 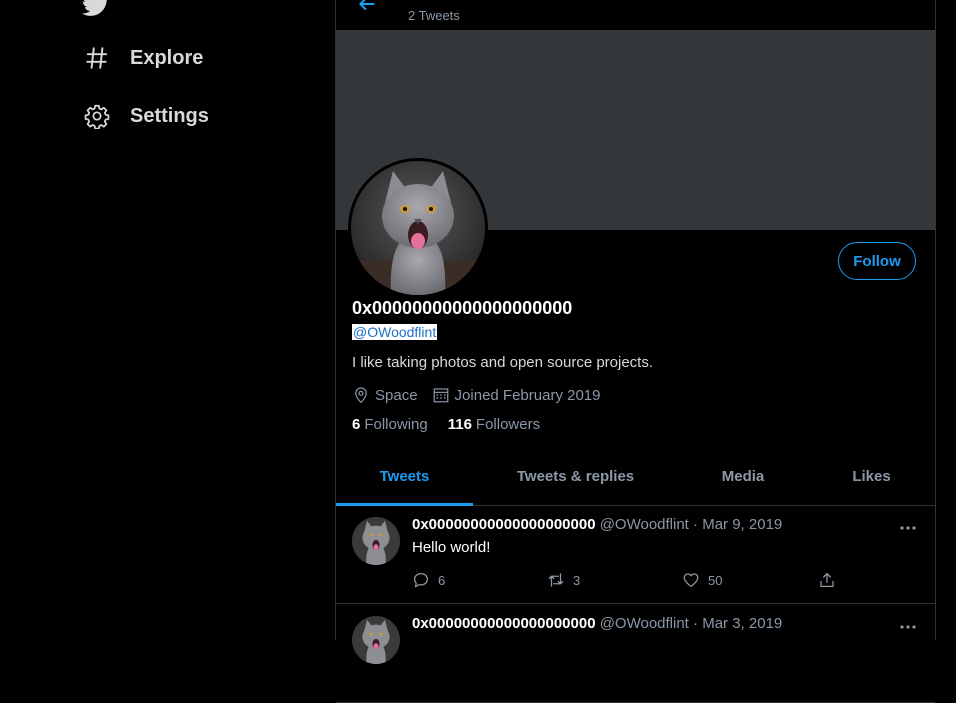 I want to click on profile-joined-date: Joined February 2019, so click(x=527, y=395).